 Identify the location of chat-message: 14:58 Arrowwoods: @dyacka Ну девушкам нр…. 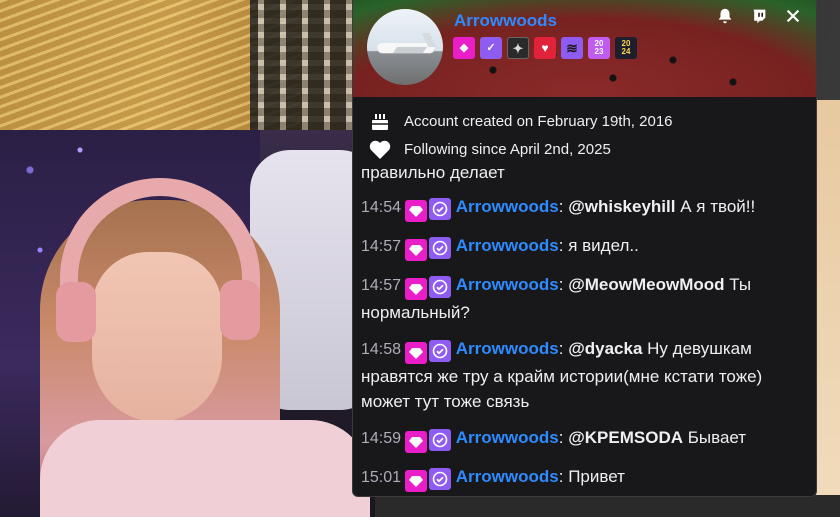
(585, 372).